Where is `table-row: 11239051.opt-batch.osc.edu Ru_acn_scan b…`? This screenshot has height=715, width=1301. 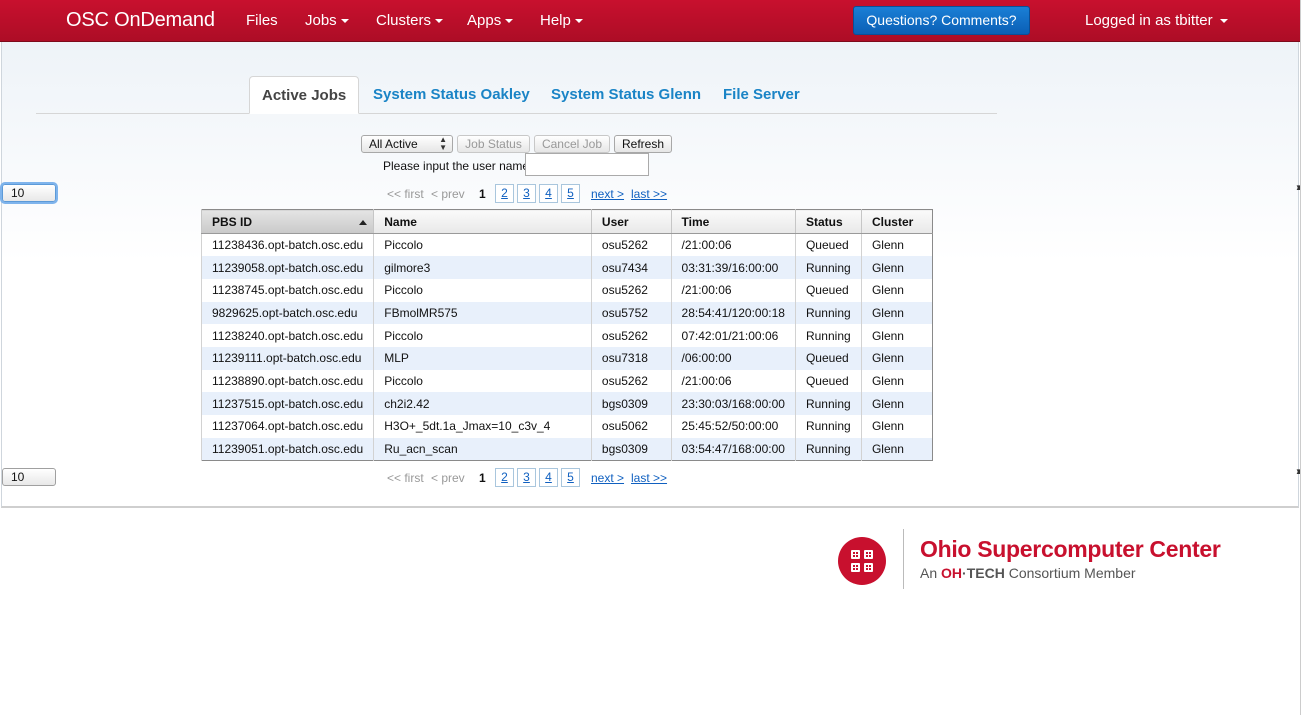
table-row: 11239051.opt-batch.osc.edu Ru_acn_scan b… is located at coordinates (566, 449).